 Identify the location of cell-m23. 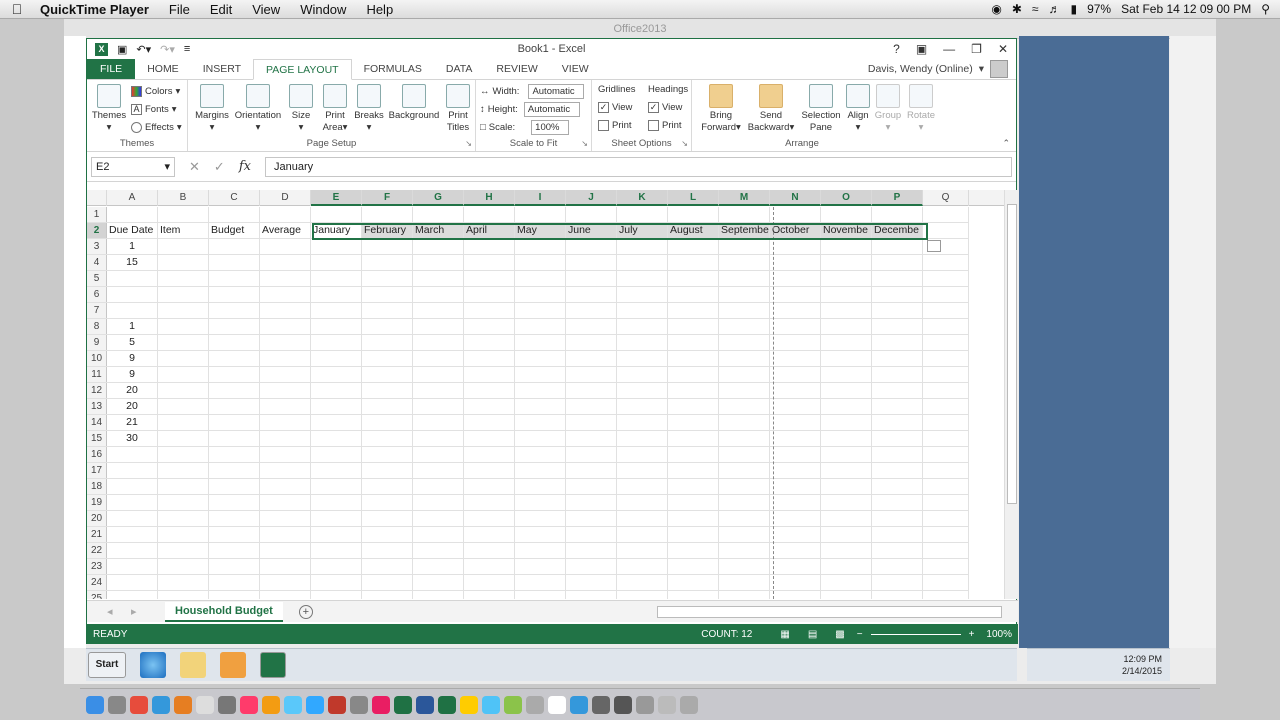
(744, 566).